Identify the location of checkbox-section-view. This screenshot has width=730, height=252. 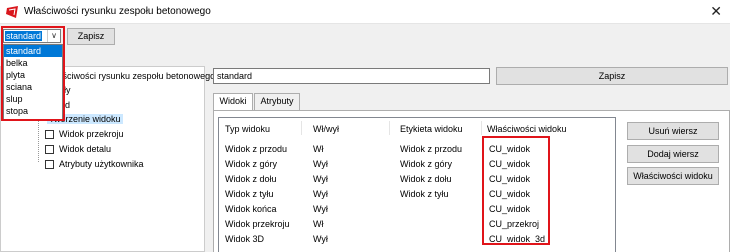
(49, 134).